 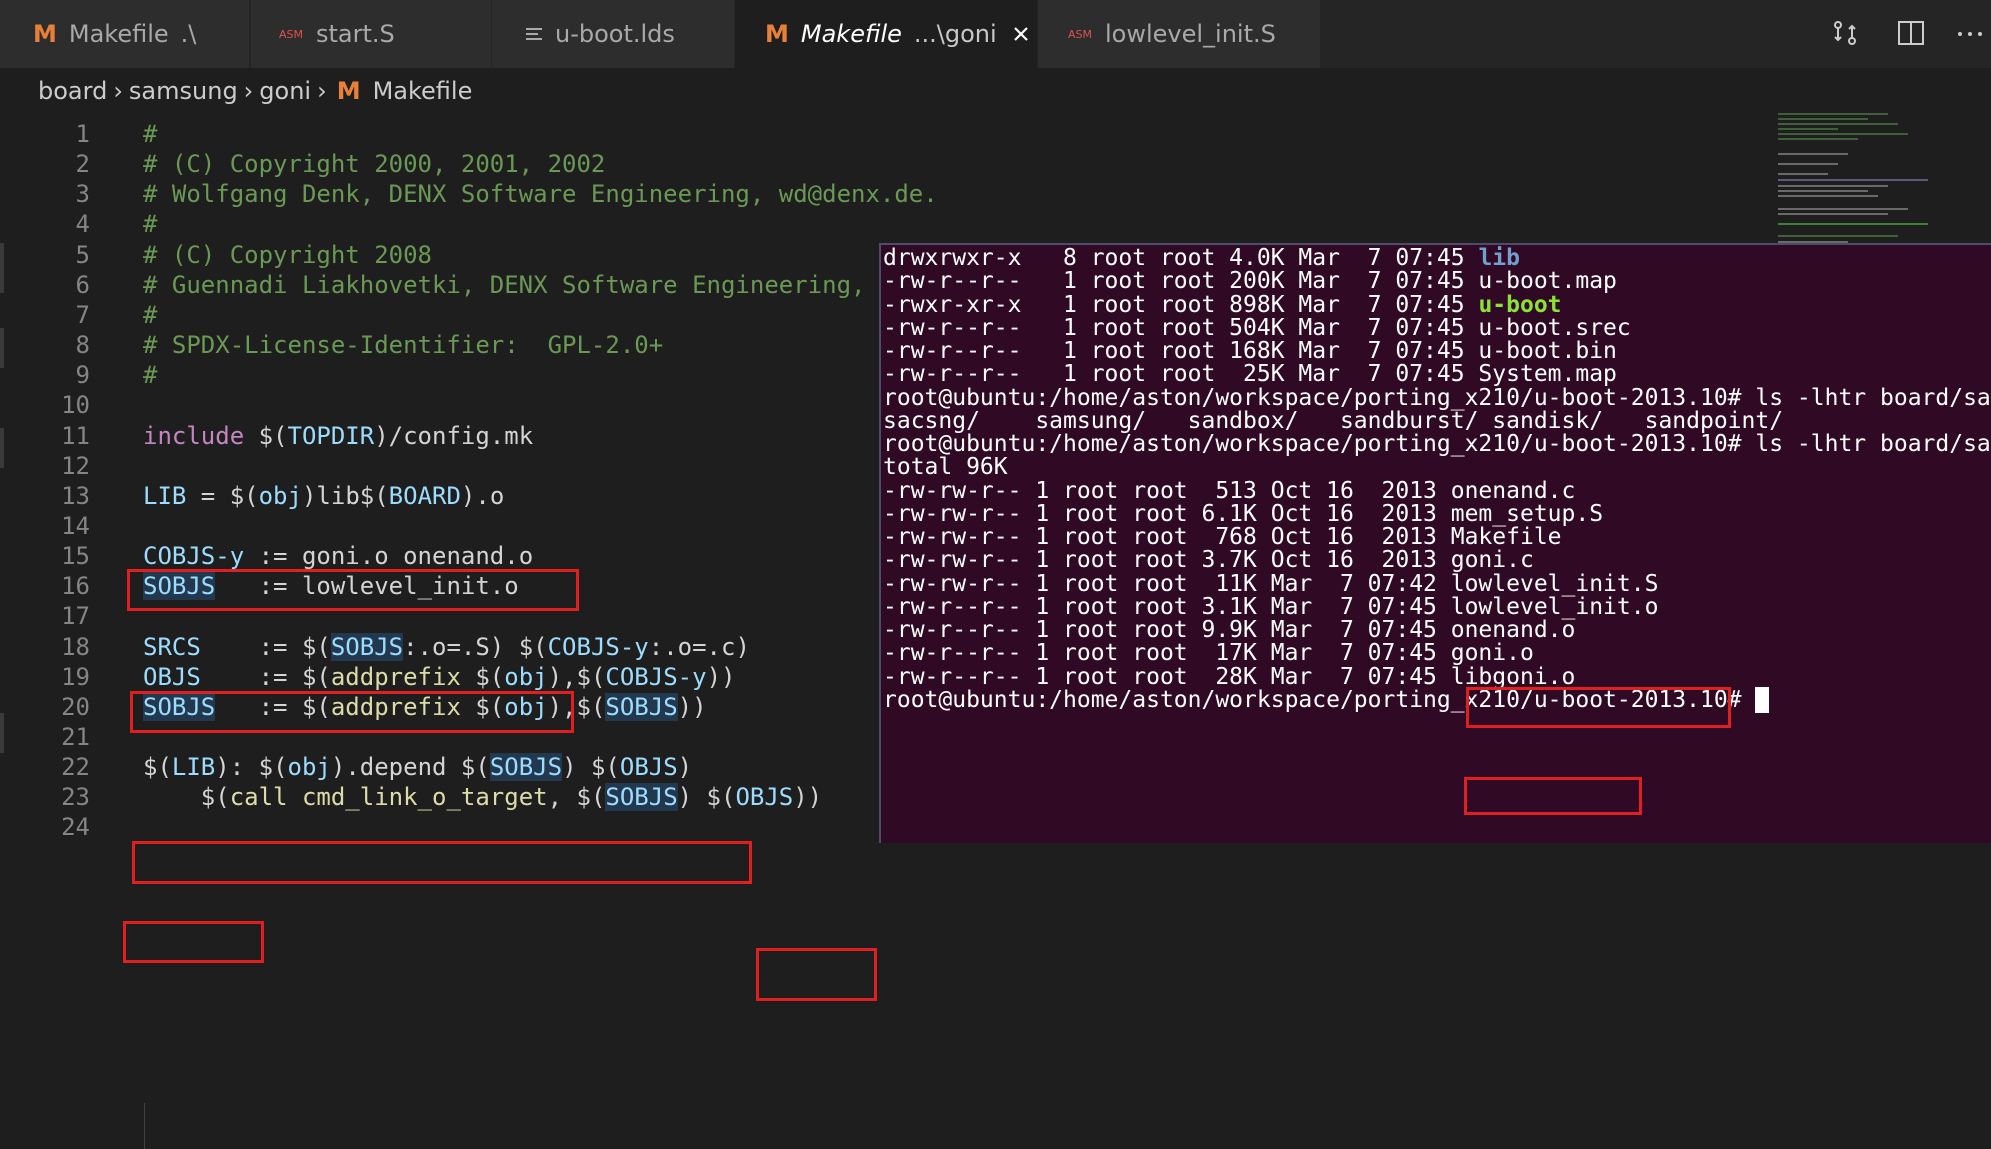 What do you see at coordinates (285, 91) in the screenshot?
I see `breadcrumb-item-goni: goni` at bounding box center [285, 91].